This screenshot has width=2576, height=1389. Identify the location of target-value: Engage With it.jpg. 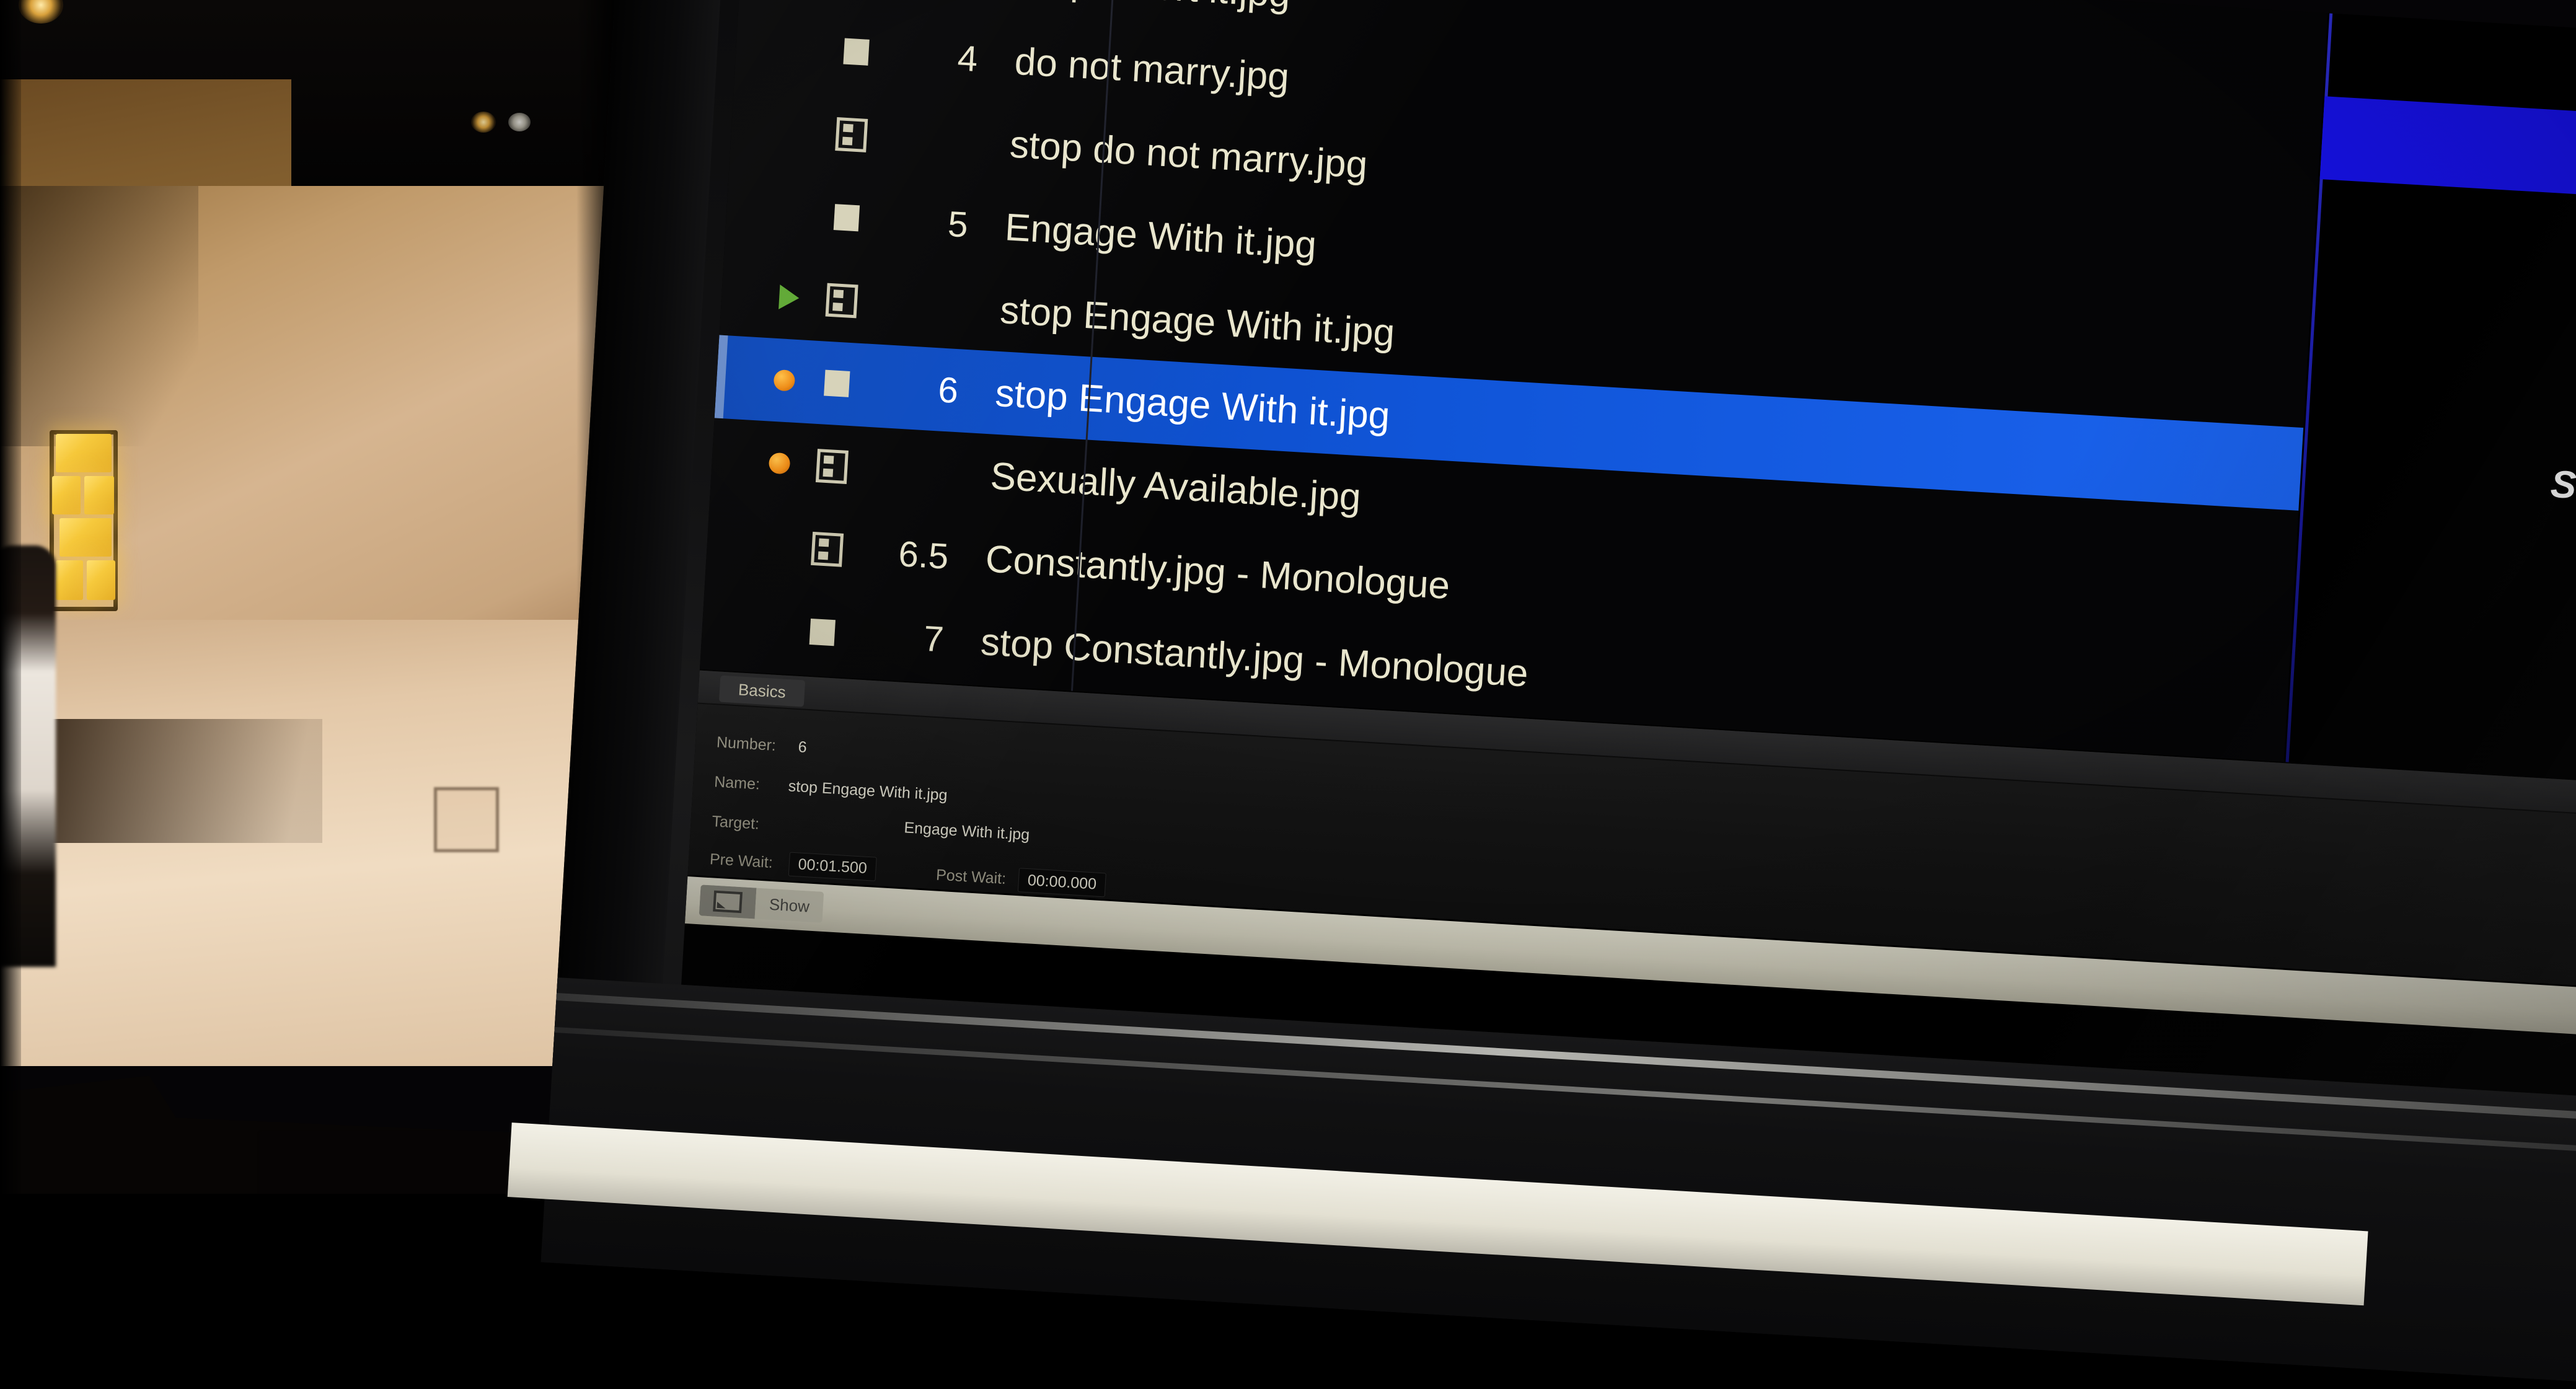
(967, 832).